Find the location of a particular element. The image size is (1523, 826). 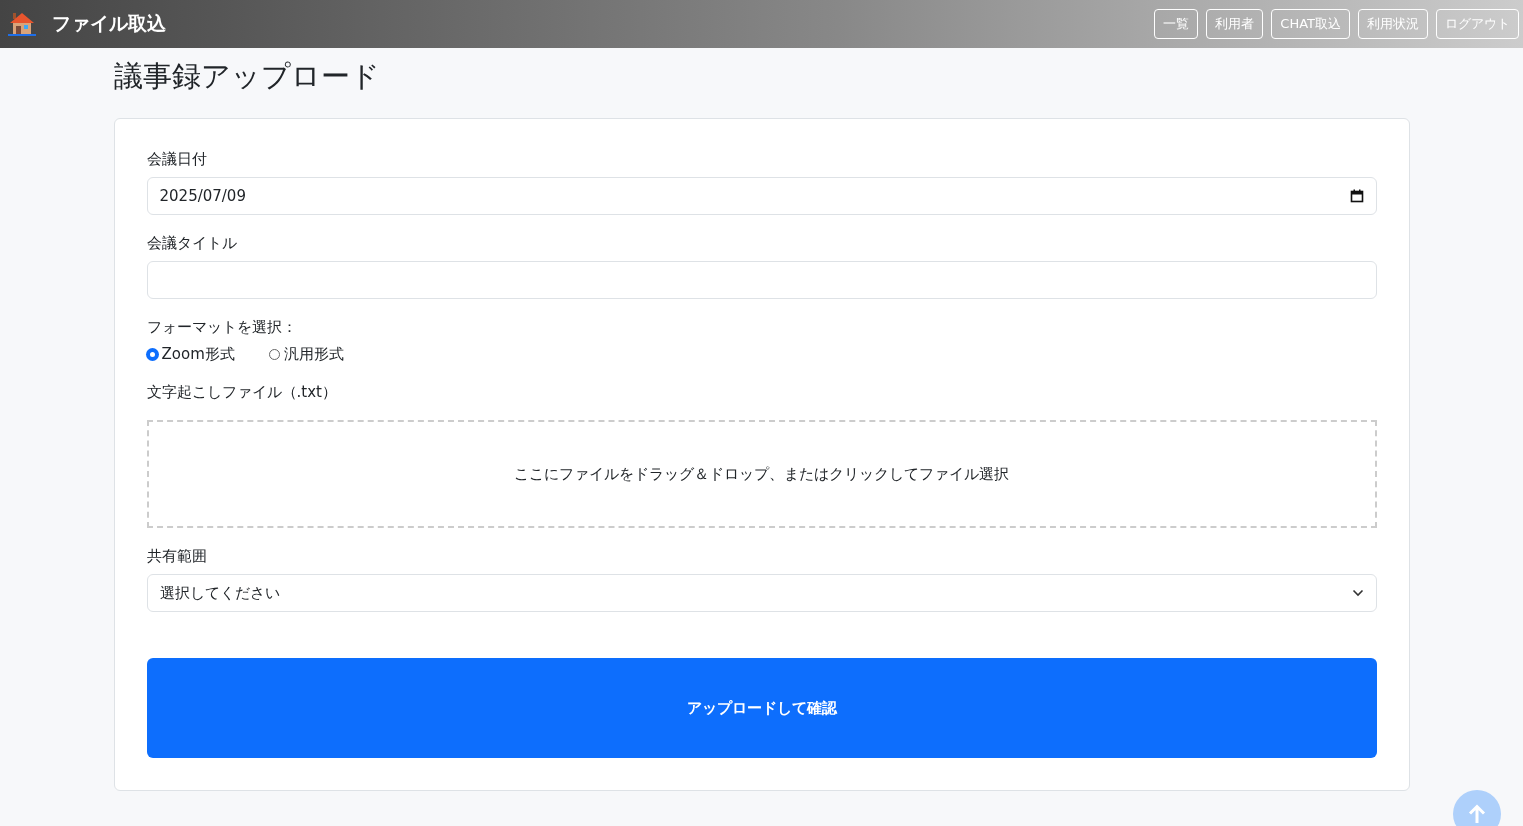

field-label: 共有範囲 is located at coordinates (177, 556).